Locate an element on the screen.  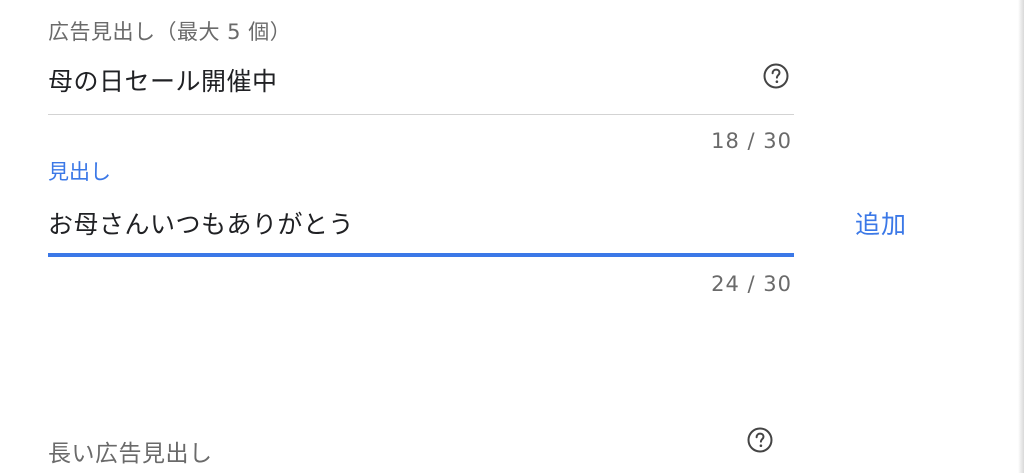
headline-field-1-counter: 18 / 30 is located at coordinates (751, 141).